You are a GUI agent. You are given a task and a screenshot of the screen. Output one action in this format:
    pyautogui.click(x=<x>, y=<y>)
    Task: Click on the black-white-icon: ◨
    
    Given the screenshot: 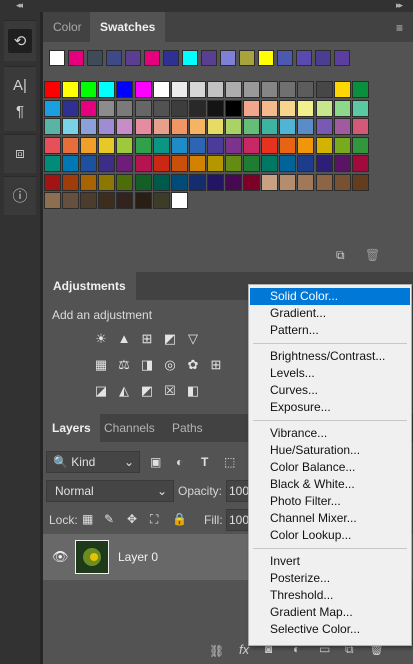 What is the action you would take?
    pyautogui.click(x=147, y=365)
    